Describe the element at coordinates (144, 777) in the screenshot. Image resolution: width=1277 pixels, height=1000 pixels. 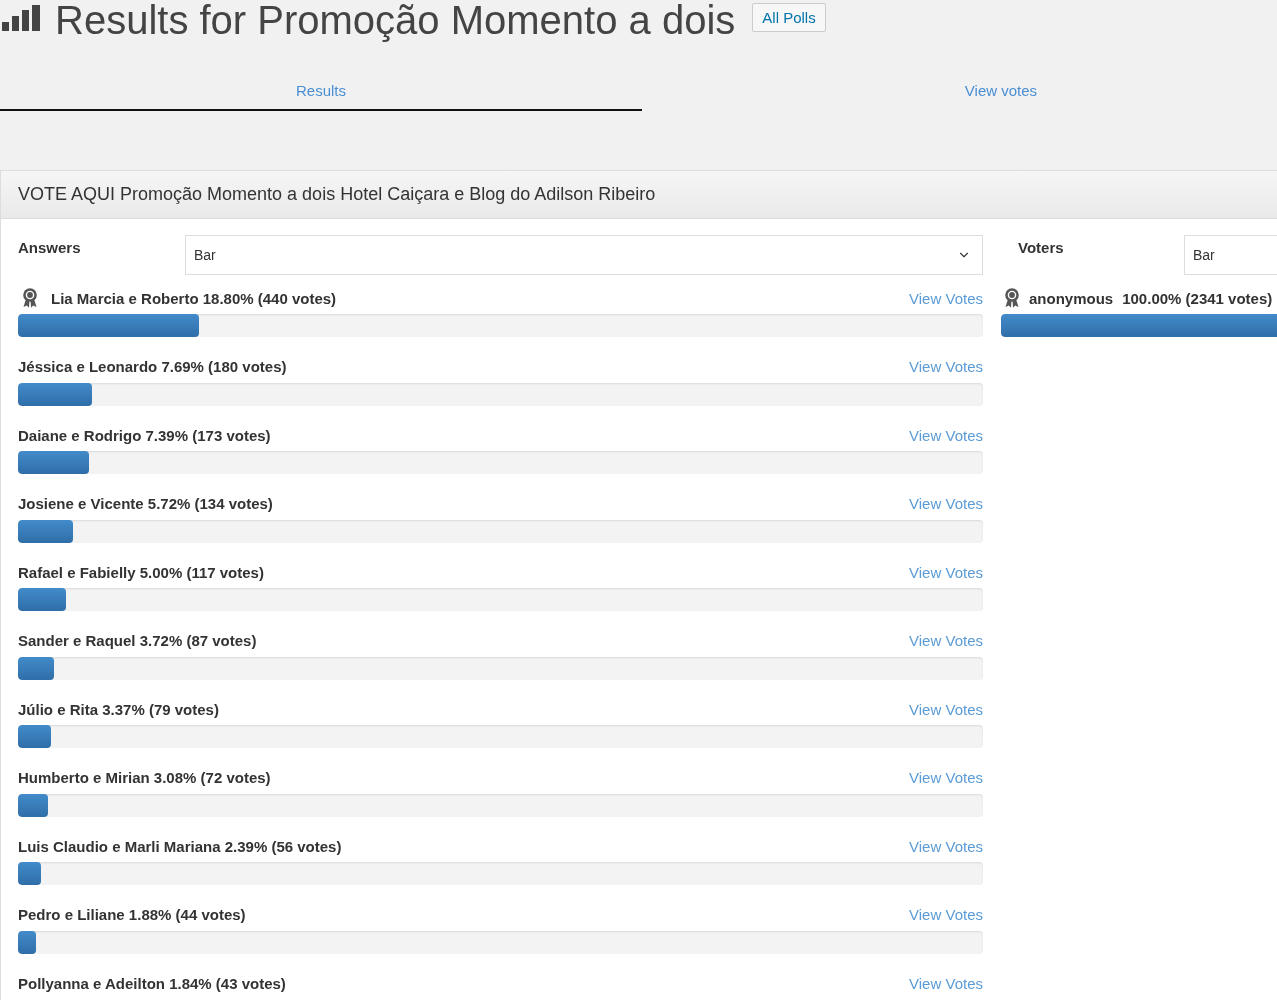
I see `answer-result: Humberto e Mirian 3.08% (72 votes)` at that location.